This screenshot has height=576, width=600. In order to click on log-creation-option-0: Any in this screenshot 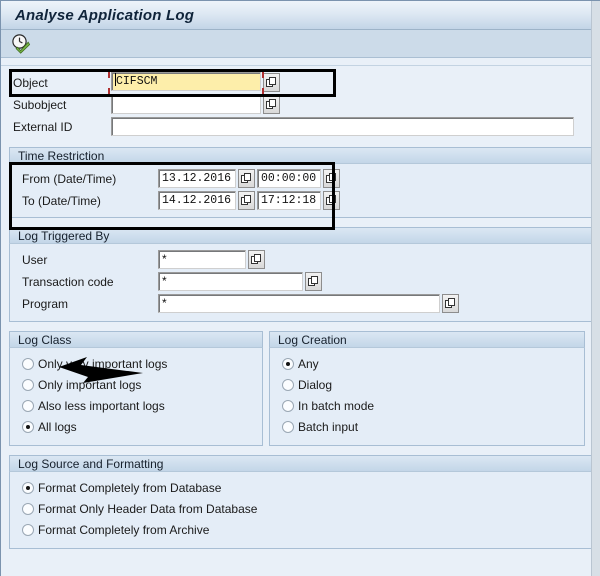, I will do `click(427, 363)`.